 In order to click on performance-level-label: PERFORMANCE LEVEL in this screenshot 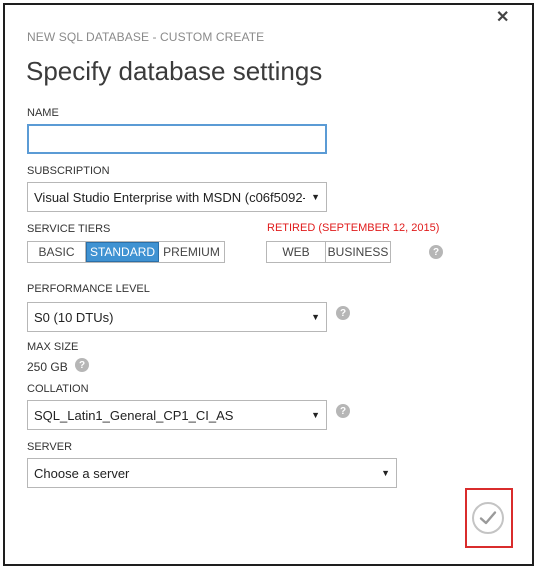, I will do `click(88, 289)`.